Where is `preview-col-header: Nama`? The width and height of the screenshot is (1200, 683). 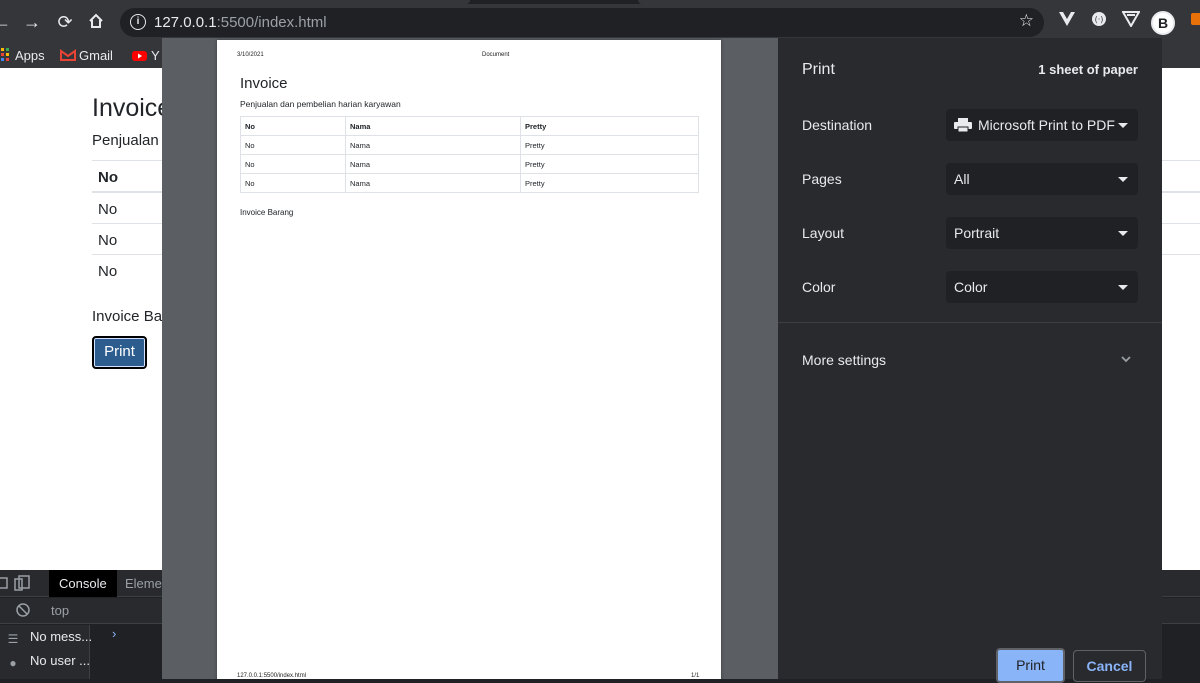
preview-col-header: Nama is located at coordinates (433, 126).